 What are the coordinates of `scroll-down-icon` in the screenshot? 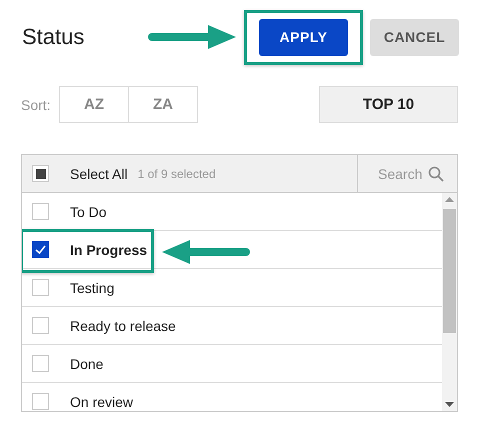 It's located at (449, 404).